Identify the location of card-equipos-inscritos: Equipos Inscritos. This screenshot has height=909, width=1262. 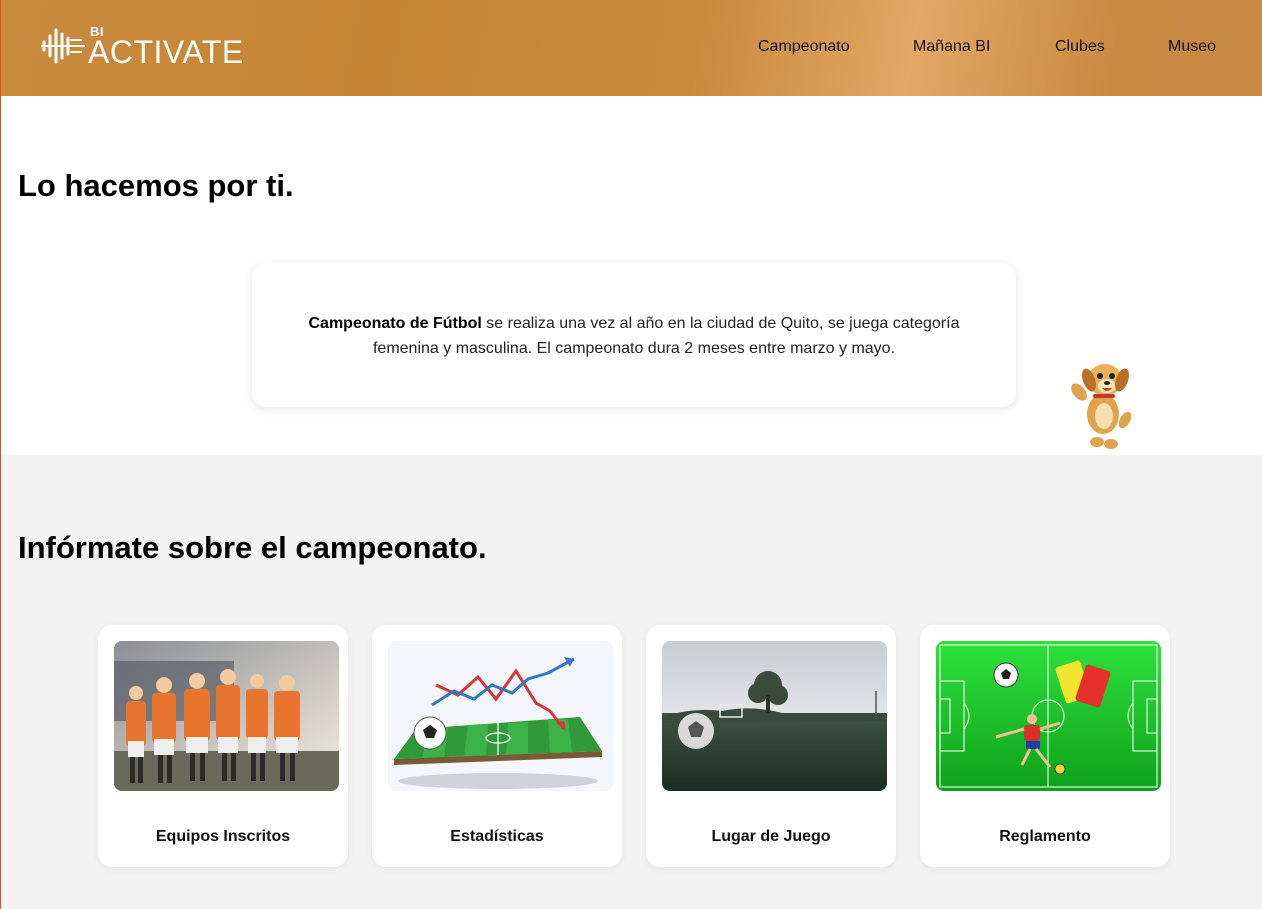
(223, 746).